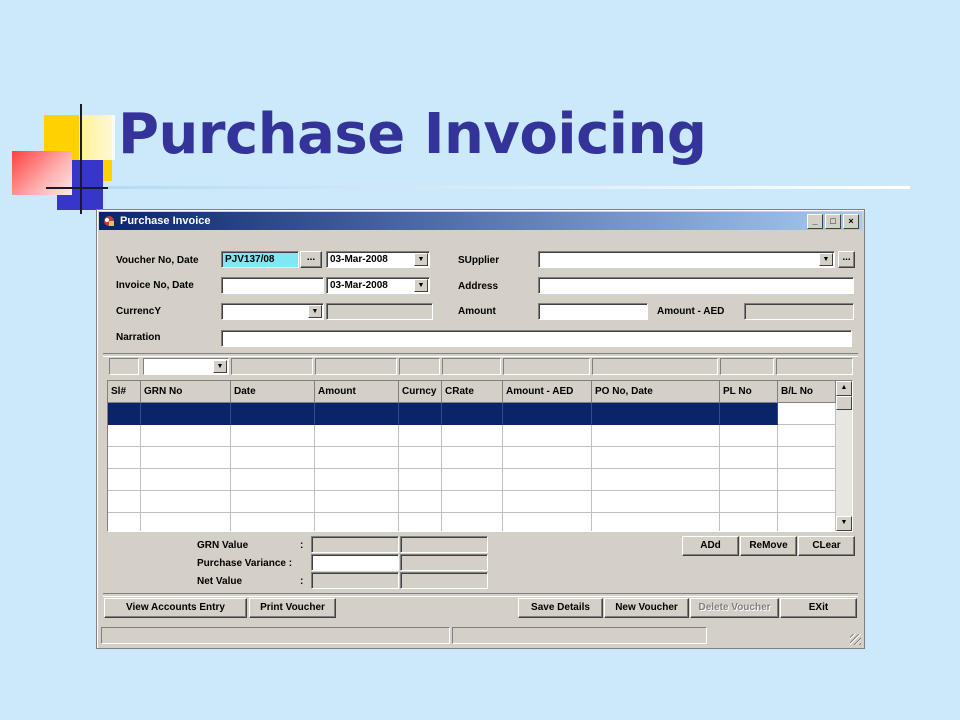 The height and width of the screenshot is (720, 960). What do you see at coordinates (186, 392) in the screenshot?
I see `column-header: GRN No` at bounding box center [186, 392].